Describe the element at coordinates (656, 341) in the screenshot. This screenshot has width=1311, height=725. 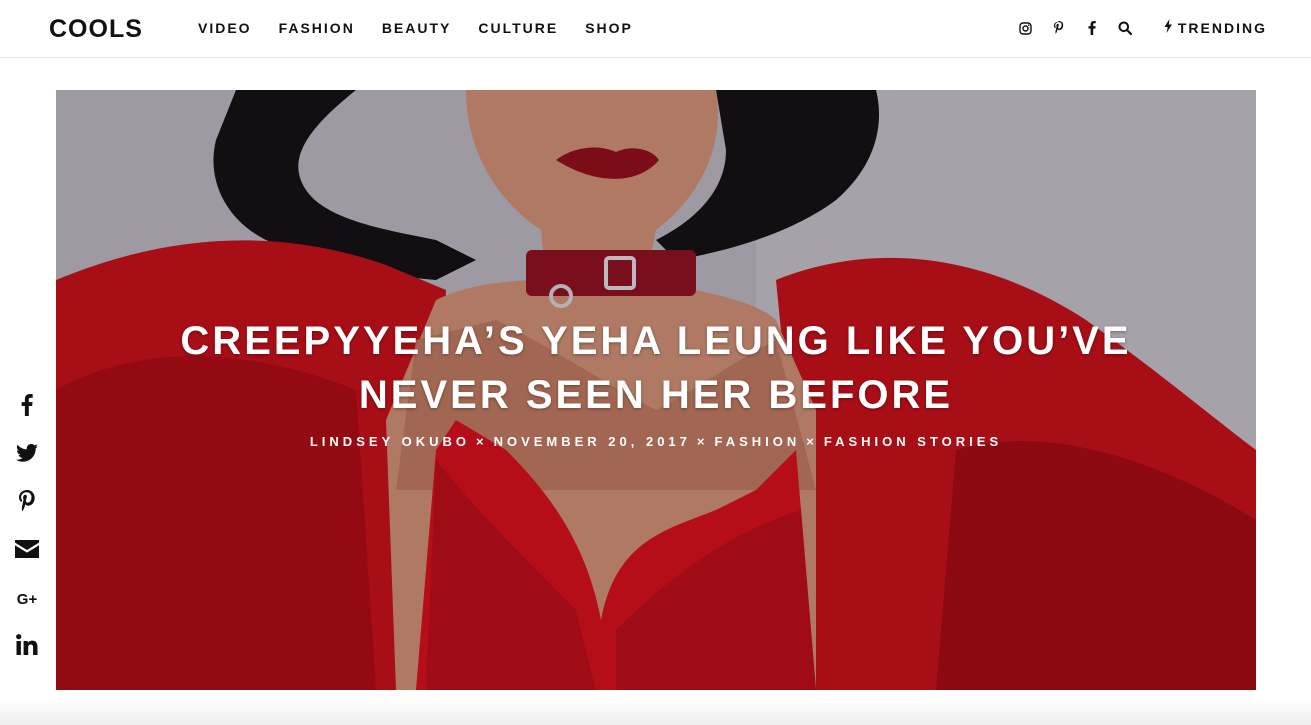
I see `article-title-line-1: CREEPYYEHA’S YEHA LEUNG LIKE YOU’VE` at that location.